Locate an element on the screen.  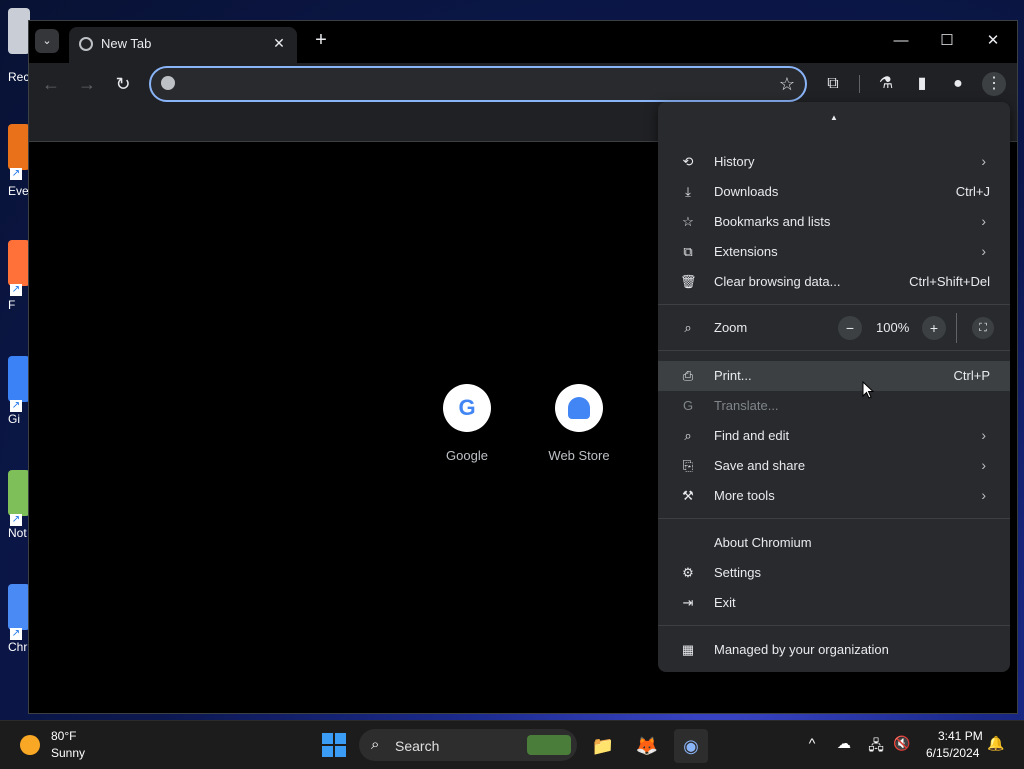
zoom-divider is located at coordinates (956, 328).